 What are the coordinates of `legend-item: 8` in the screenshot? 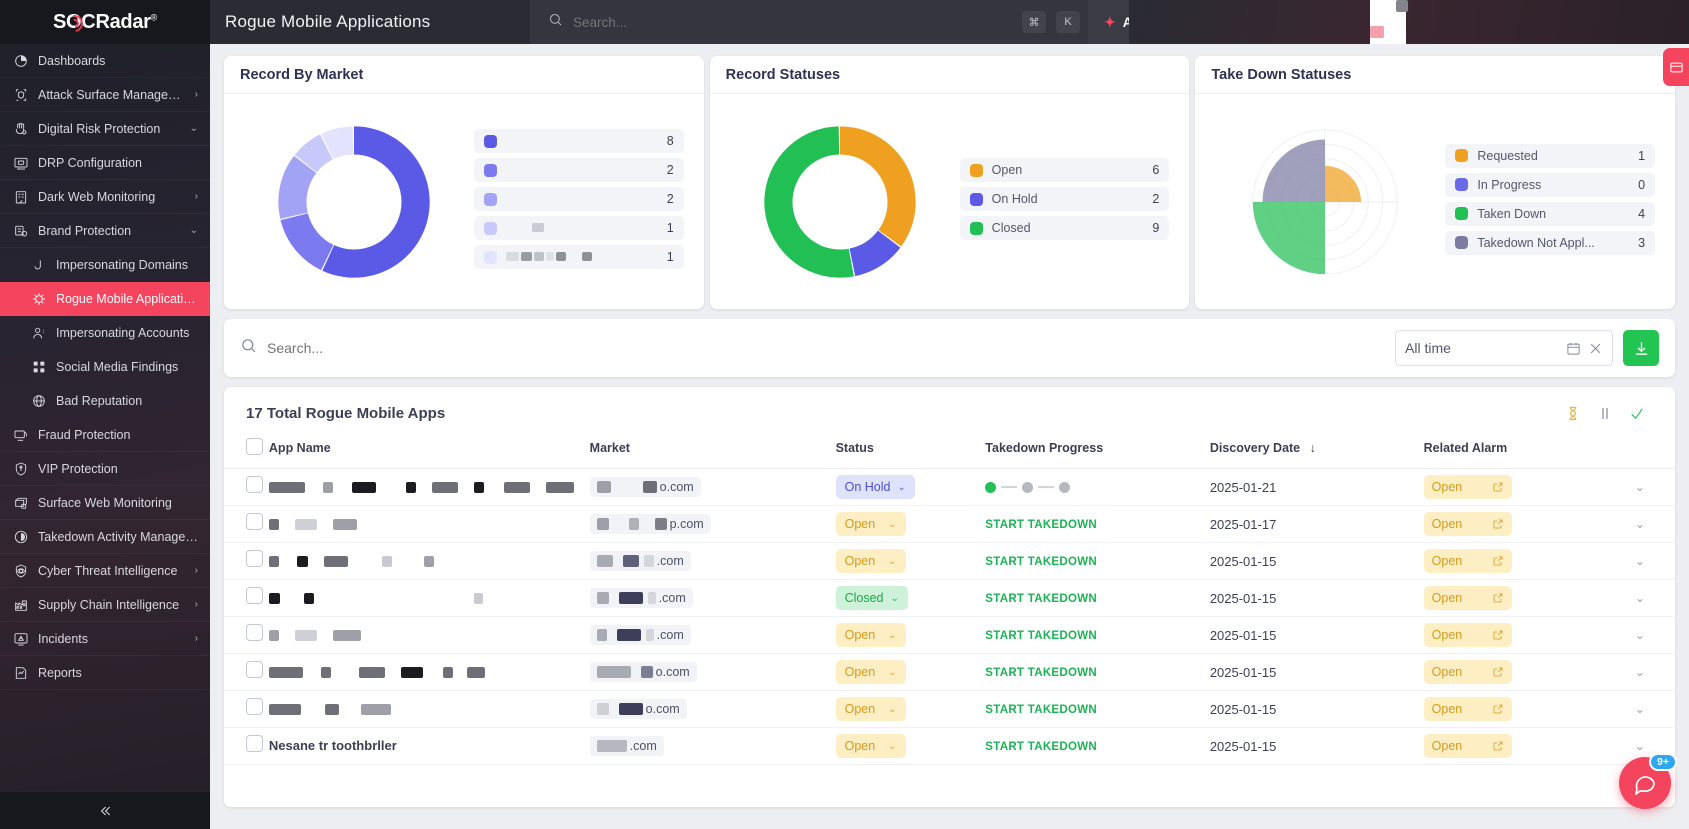 It's located at (579, 141).